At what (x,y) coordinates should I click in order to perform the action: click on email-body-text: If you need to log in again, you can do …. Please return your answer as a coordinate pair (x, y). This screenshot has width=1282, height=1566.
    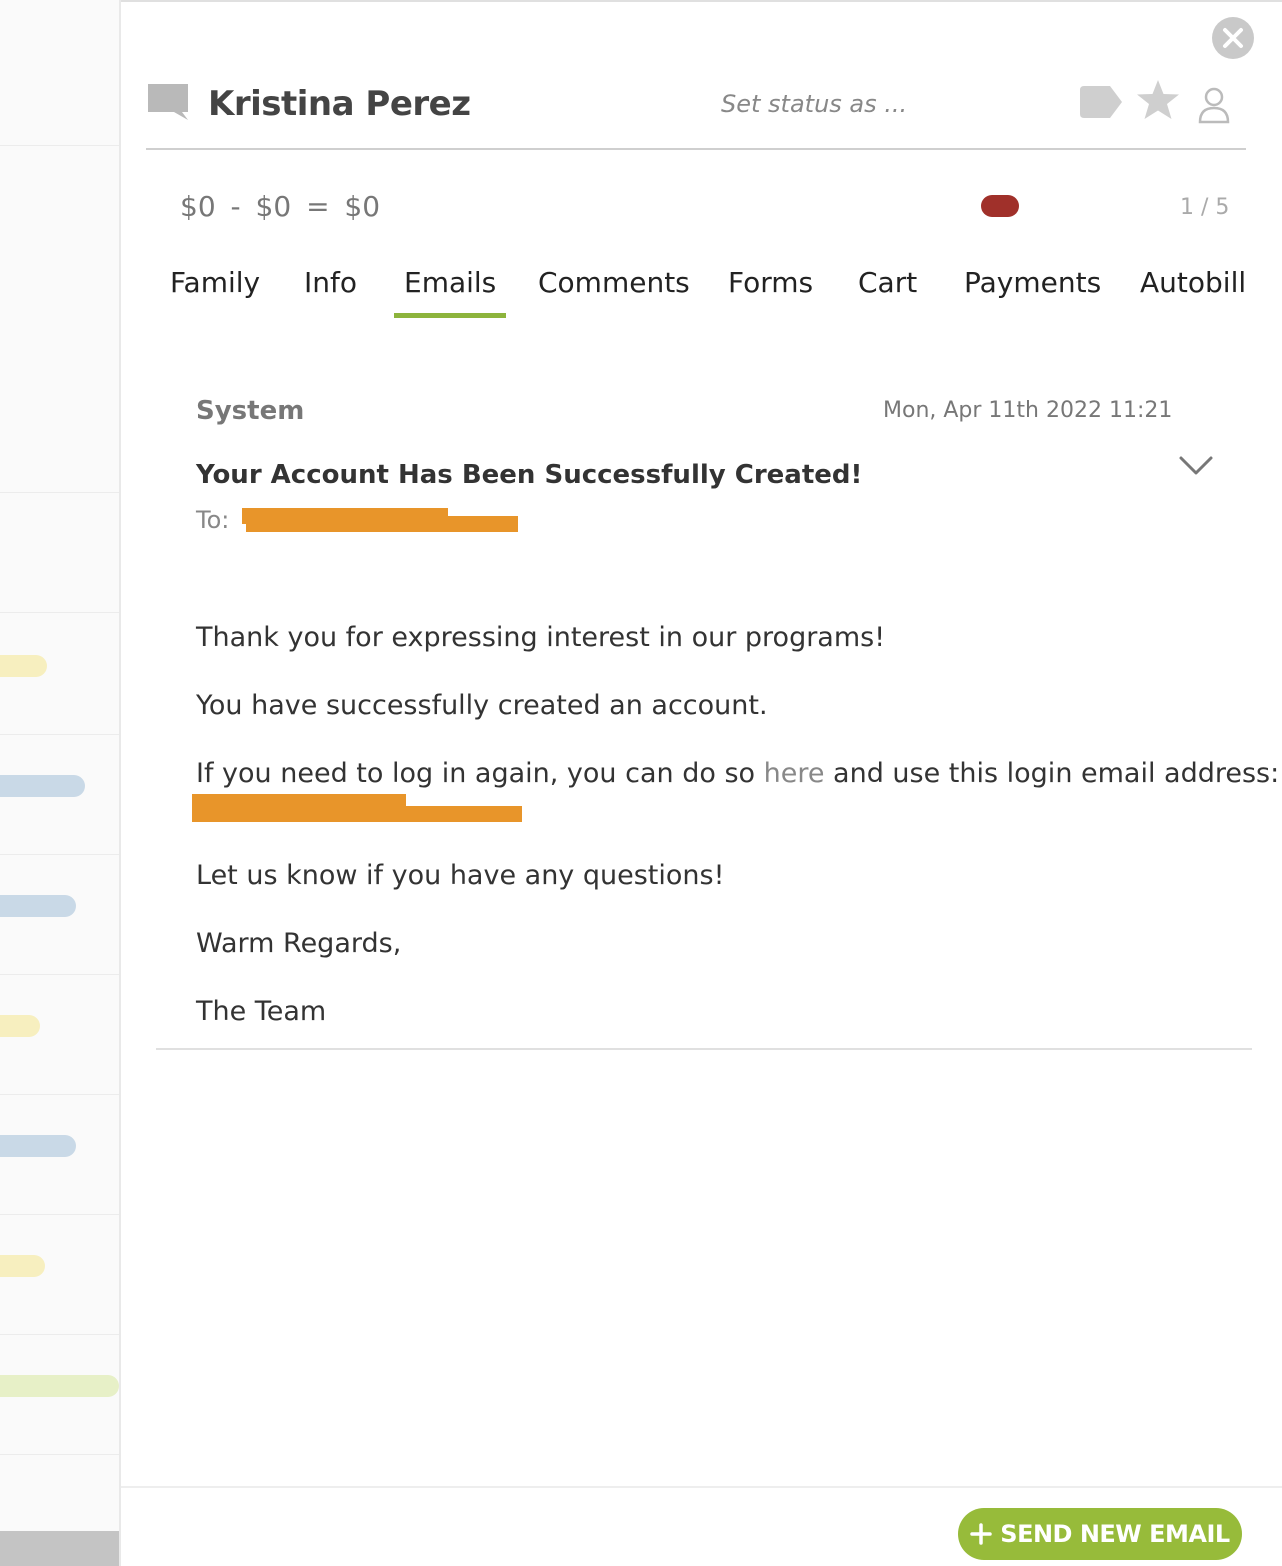
    Looking at the image, I should click on (480, 773).